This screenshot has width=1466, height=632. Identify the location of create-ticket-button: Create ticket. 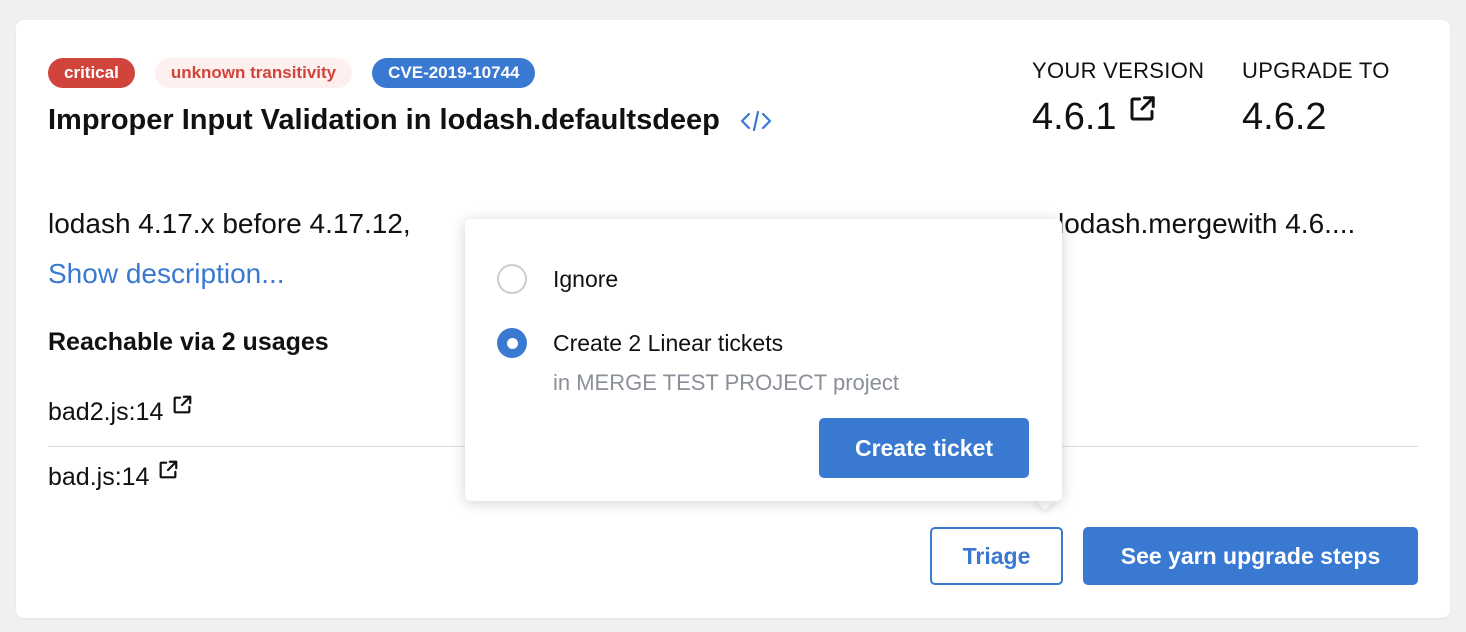
(924, 448).